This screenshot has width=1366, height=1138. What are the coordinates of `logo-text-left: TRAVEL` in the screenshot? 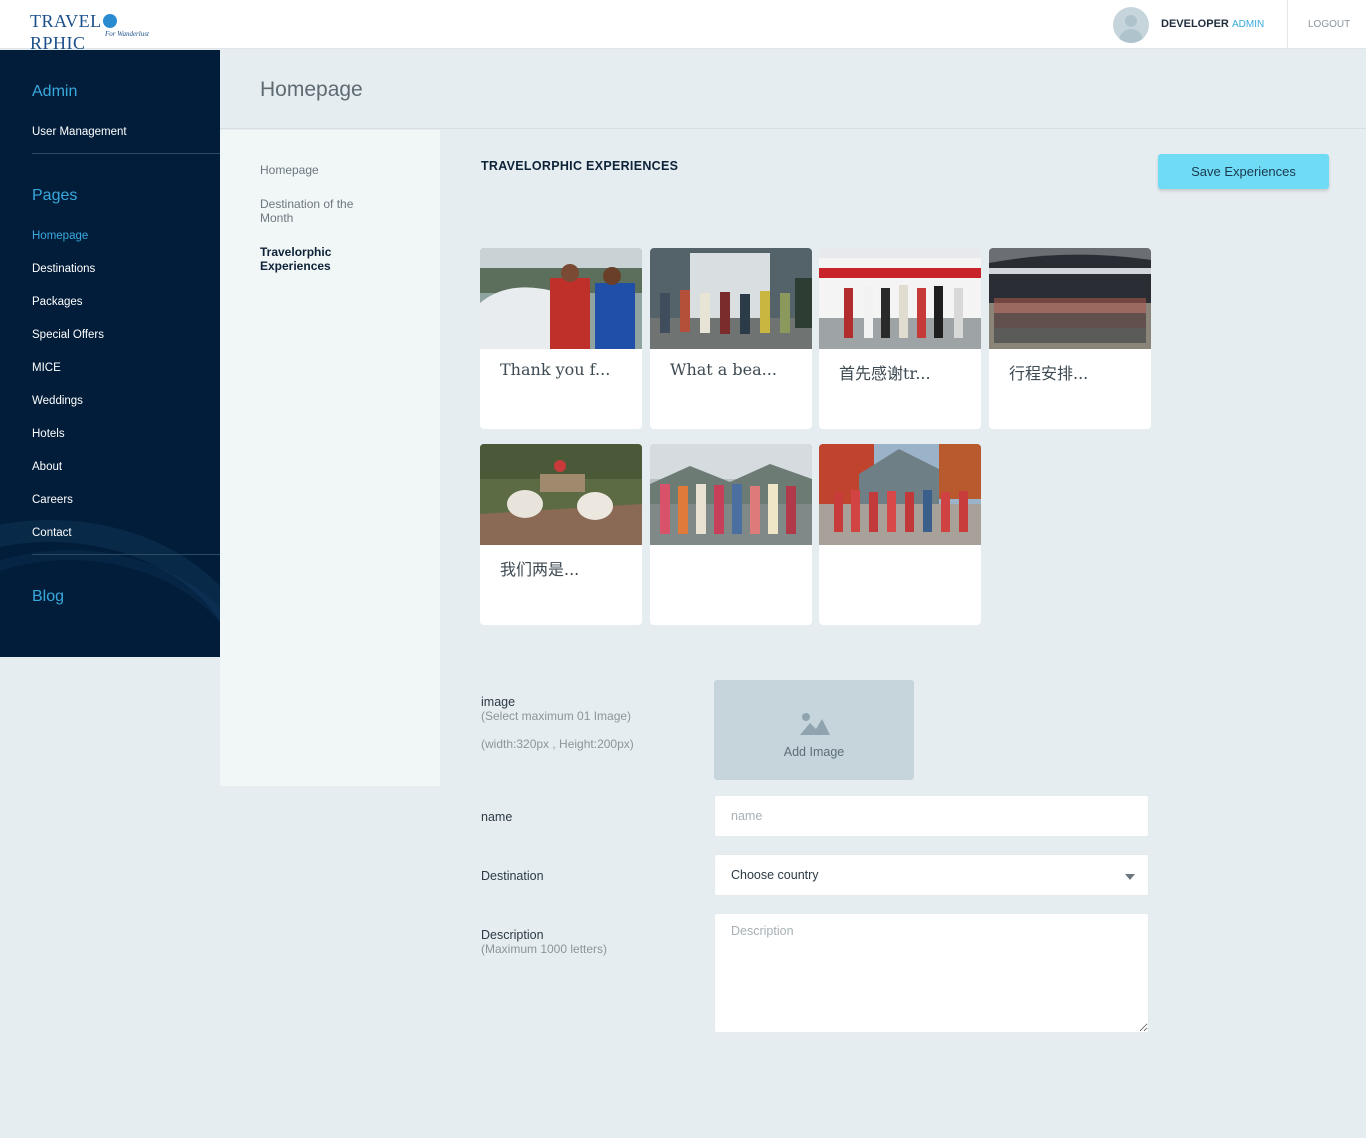 It's located at (66, 21).